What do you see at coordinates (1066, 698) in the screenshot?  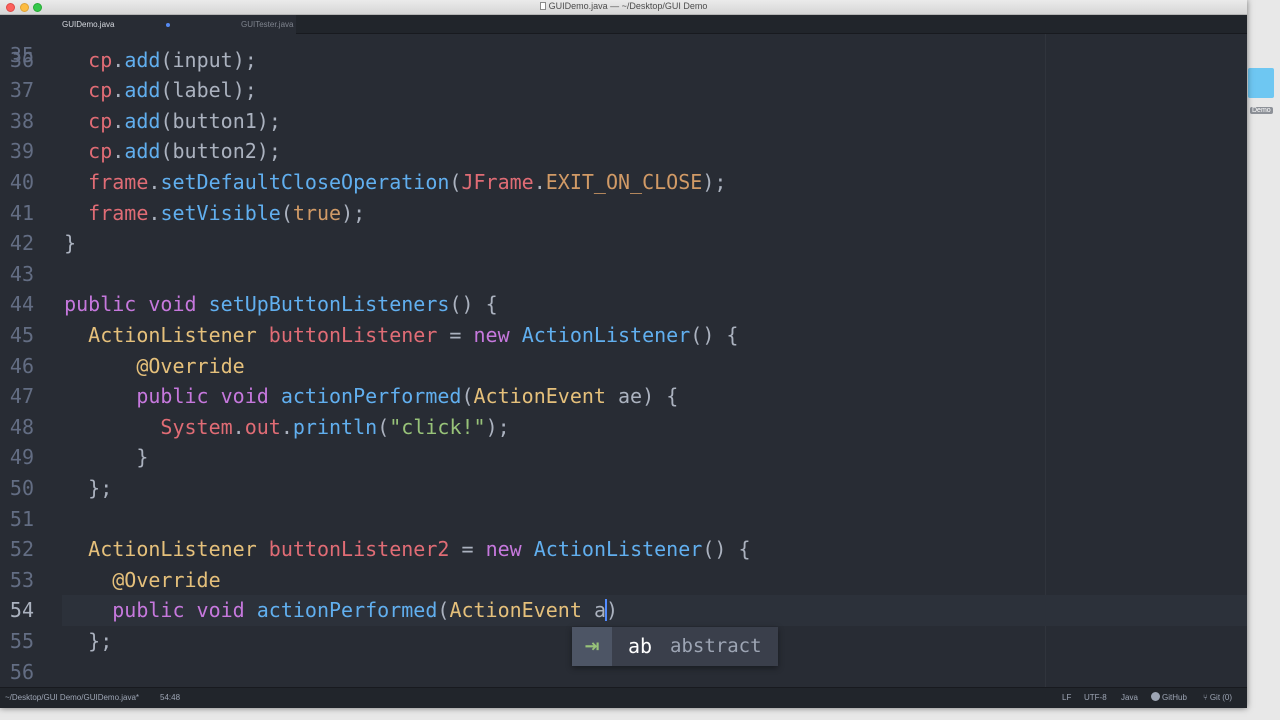 I see `line-ending-selector: LF` at bounding box center [1066, 698].